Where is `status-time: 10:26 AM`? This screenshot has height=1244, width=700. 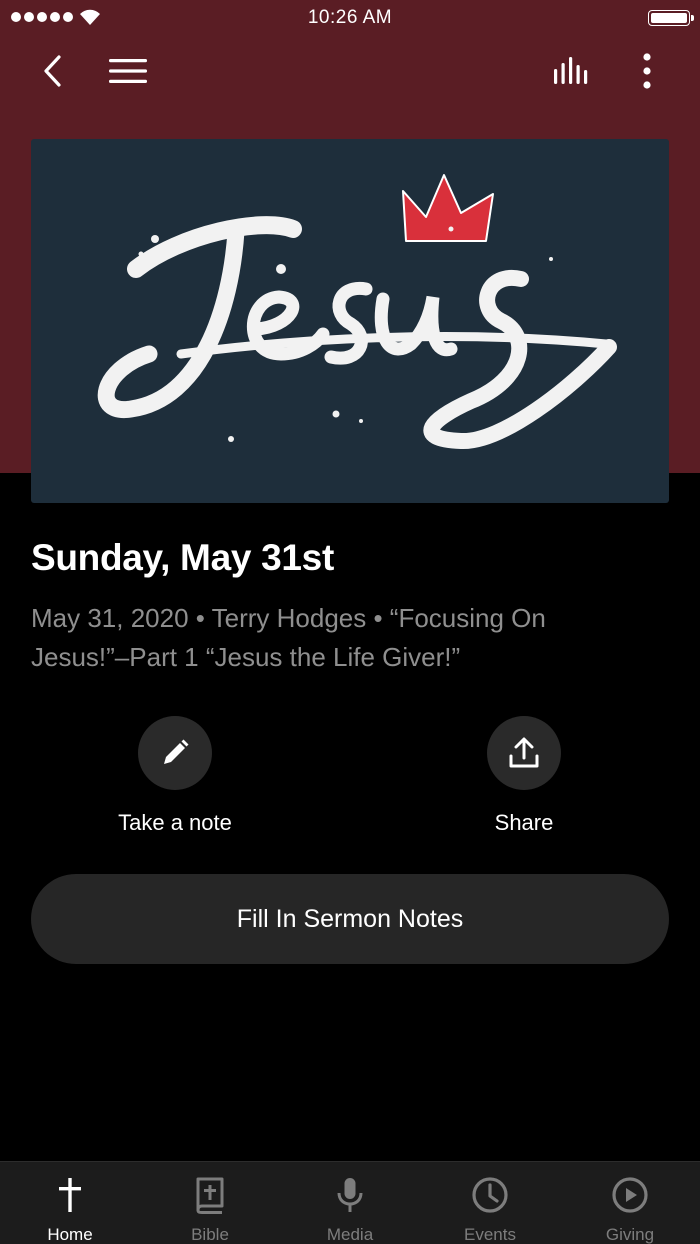 status-time: 10:26 AM is located at coordinates (350, 17).